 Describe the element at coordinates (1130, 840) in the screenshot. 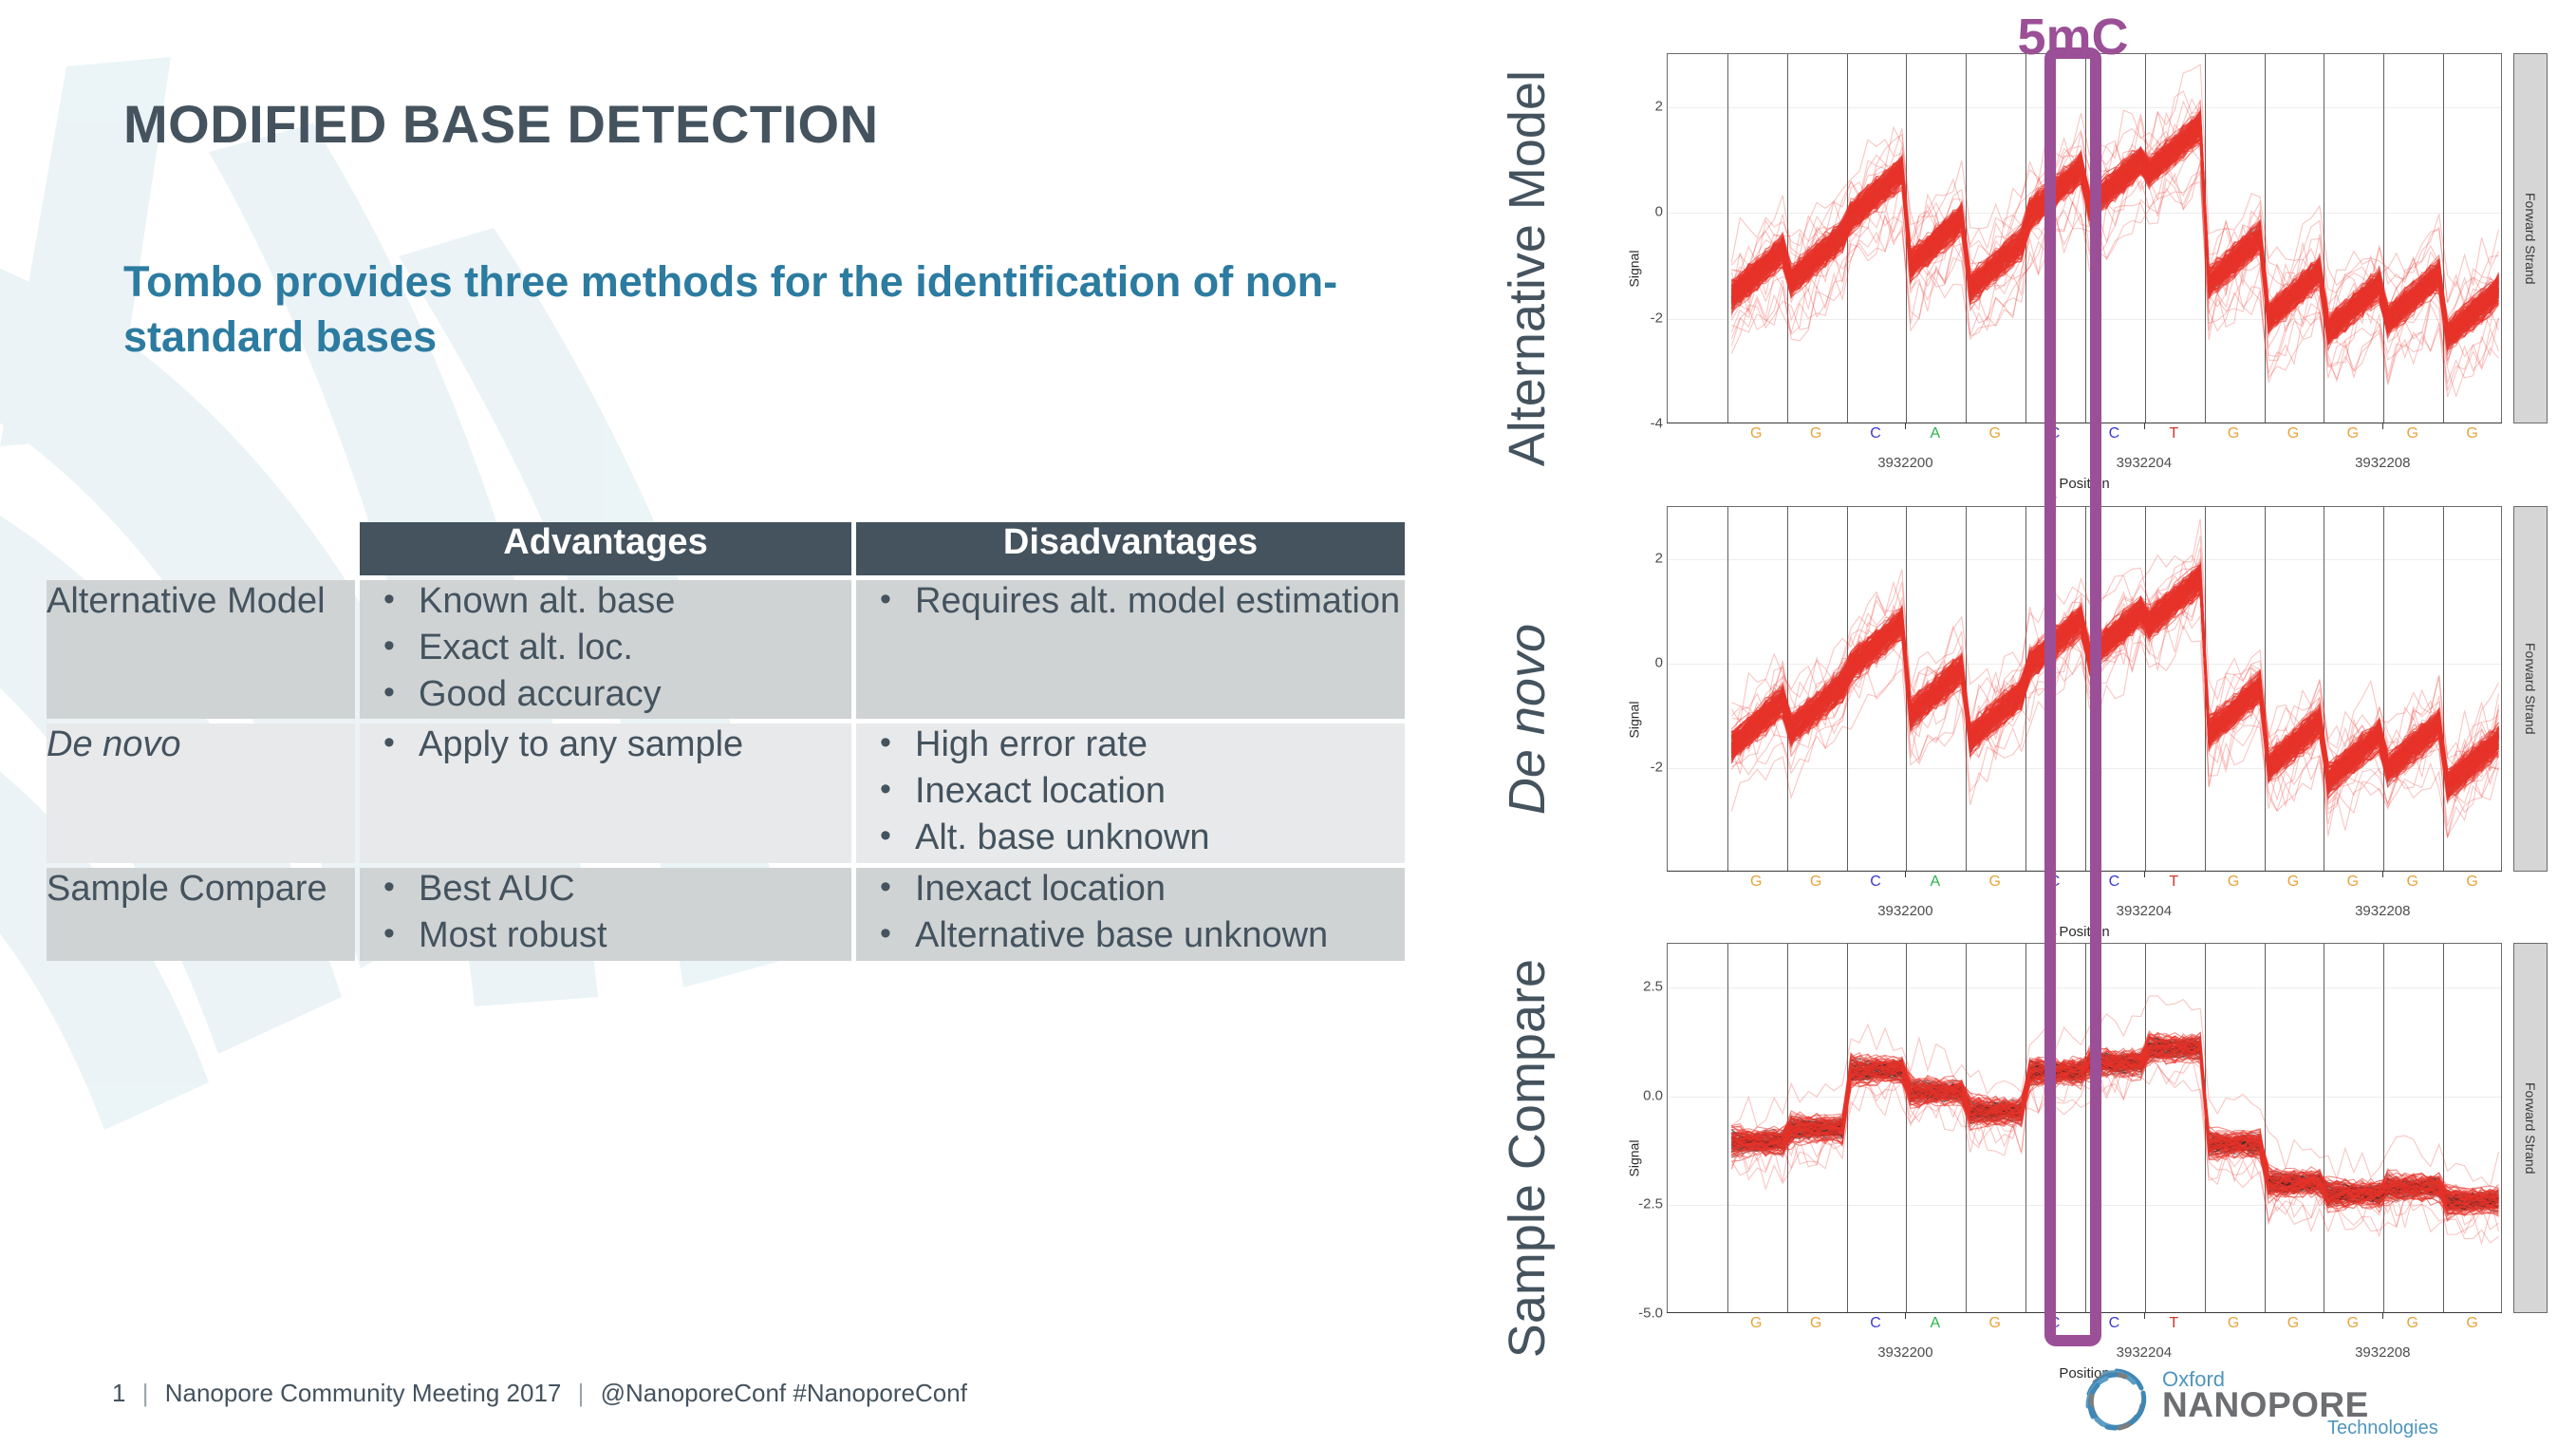

I see `list-item: • Alt. base unknown` at that location.